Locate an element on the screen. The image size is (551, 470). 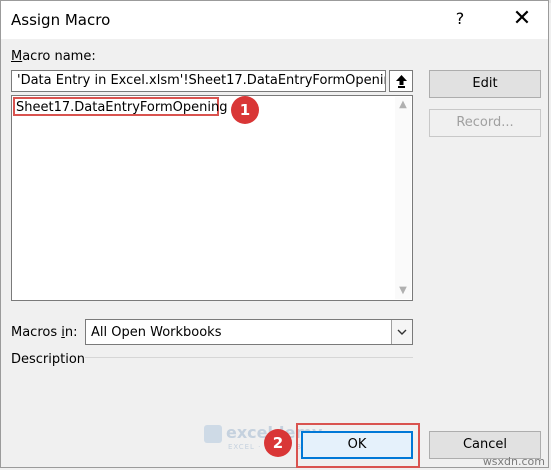
list-item: Sheet17.DataEntryFormOpening is located at coordinates (121, 107).